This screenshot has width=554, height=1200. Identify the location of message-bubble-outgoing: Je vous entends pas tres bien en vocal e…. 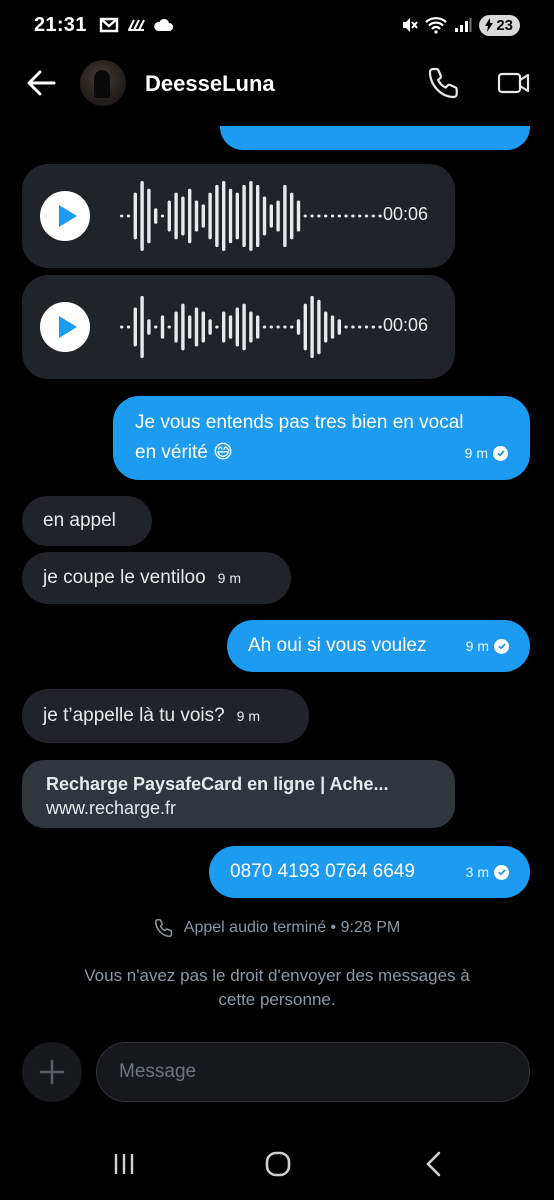
(321, 438).